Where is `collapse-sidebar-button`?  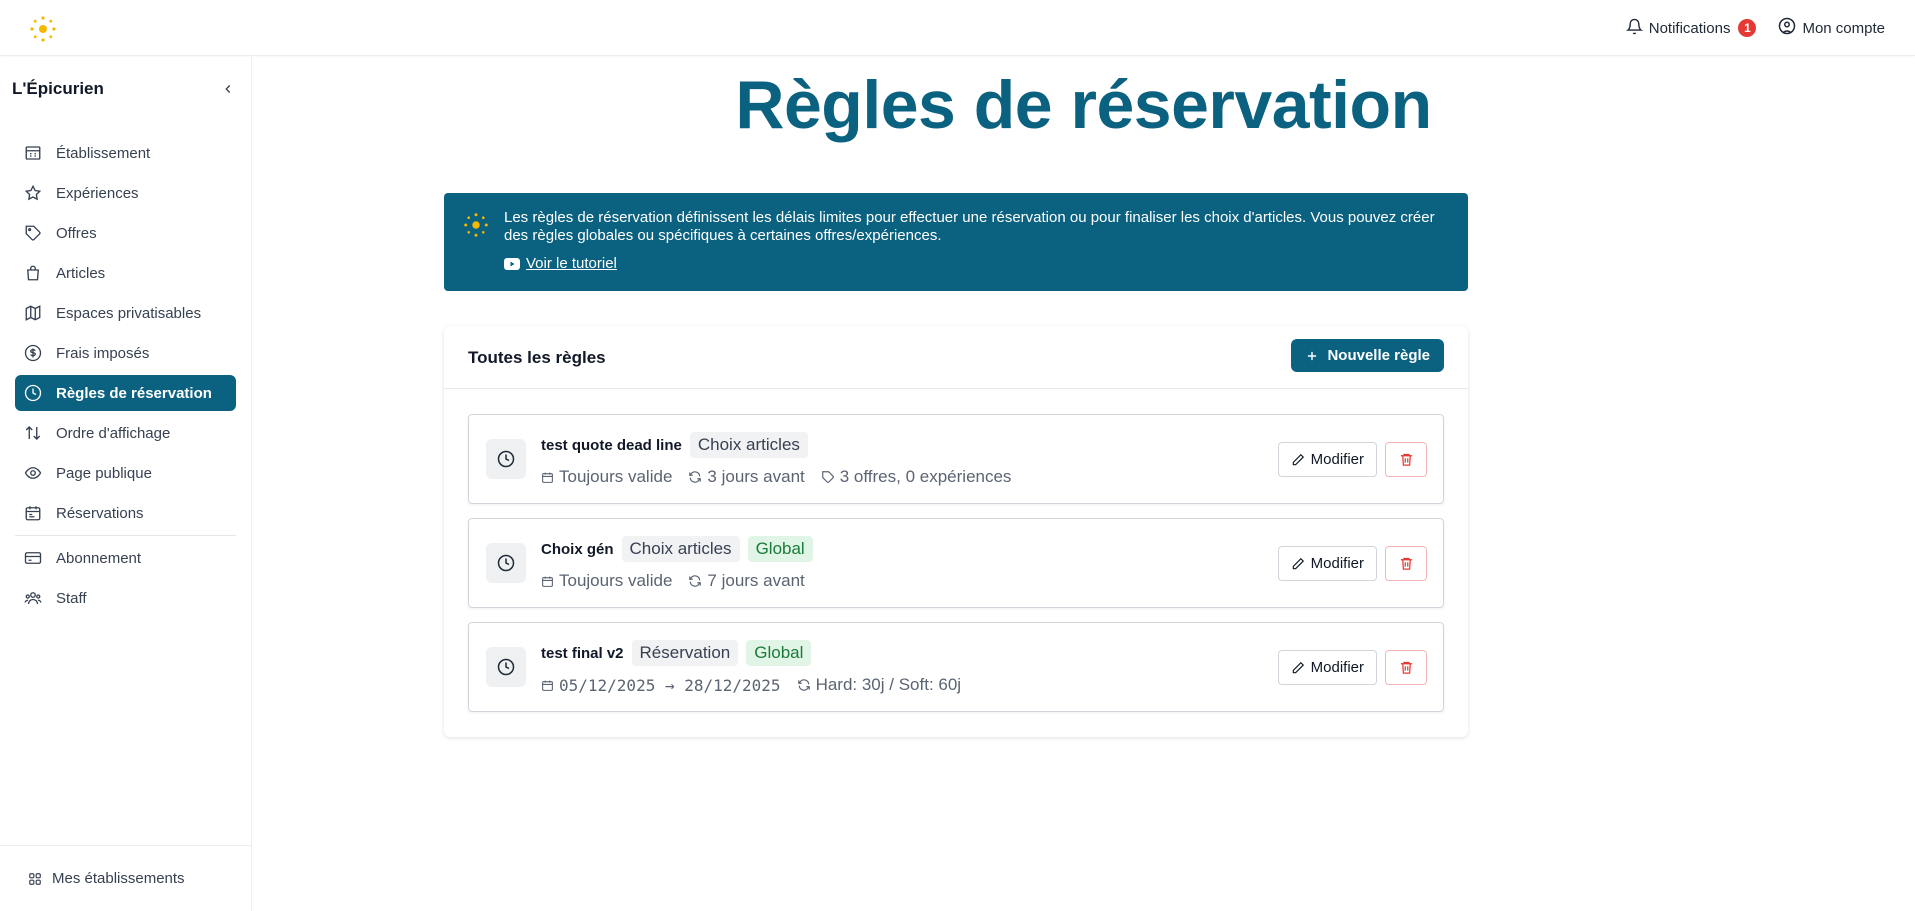
collapse-sidebar-button is located at coordinates (228, 89).